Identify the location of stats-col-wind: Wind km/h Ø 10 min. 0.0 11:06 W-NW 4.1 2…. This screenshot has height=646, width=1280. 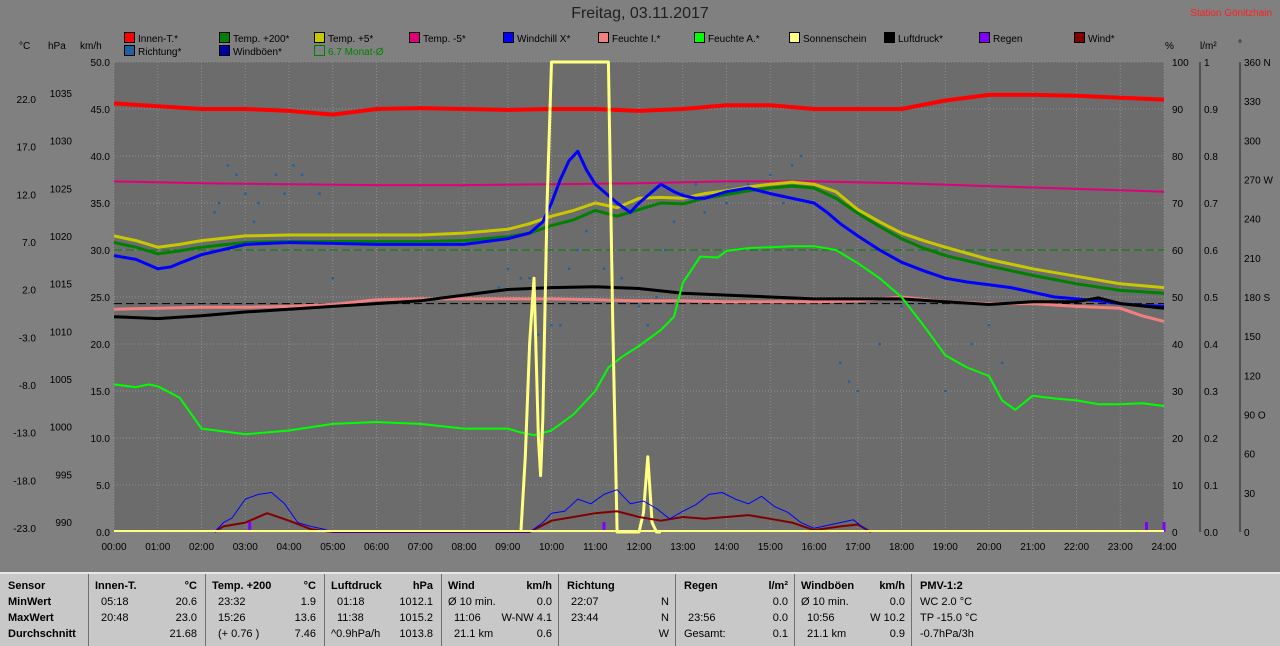
(500, 610).